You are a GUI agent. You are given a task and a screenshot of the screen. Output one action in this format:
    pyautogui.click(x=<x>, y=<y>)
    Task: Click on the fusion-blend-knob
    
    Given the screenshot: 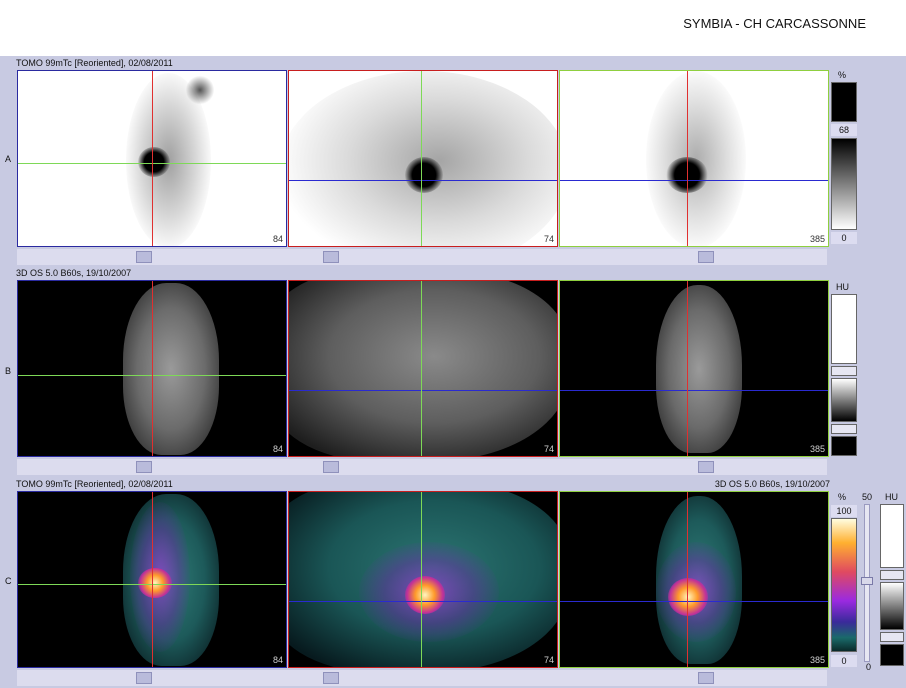 What is the action you would take?
    pyautogui.click(x=867, y=581)
    